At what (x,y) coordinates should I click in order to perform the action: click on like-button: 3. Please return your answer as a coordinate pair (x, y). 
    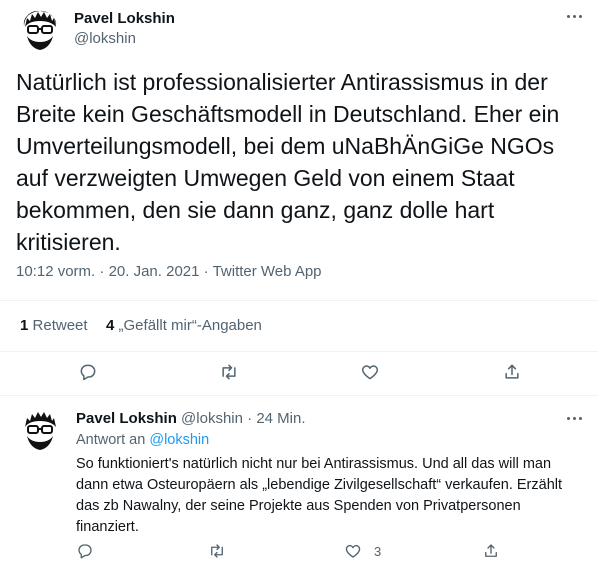
    Looking at the image, I should click on (362, 551).